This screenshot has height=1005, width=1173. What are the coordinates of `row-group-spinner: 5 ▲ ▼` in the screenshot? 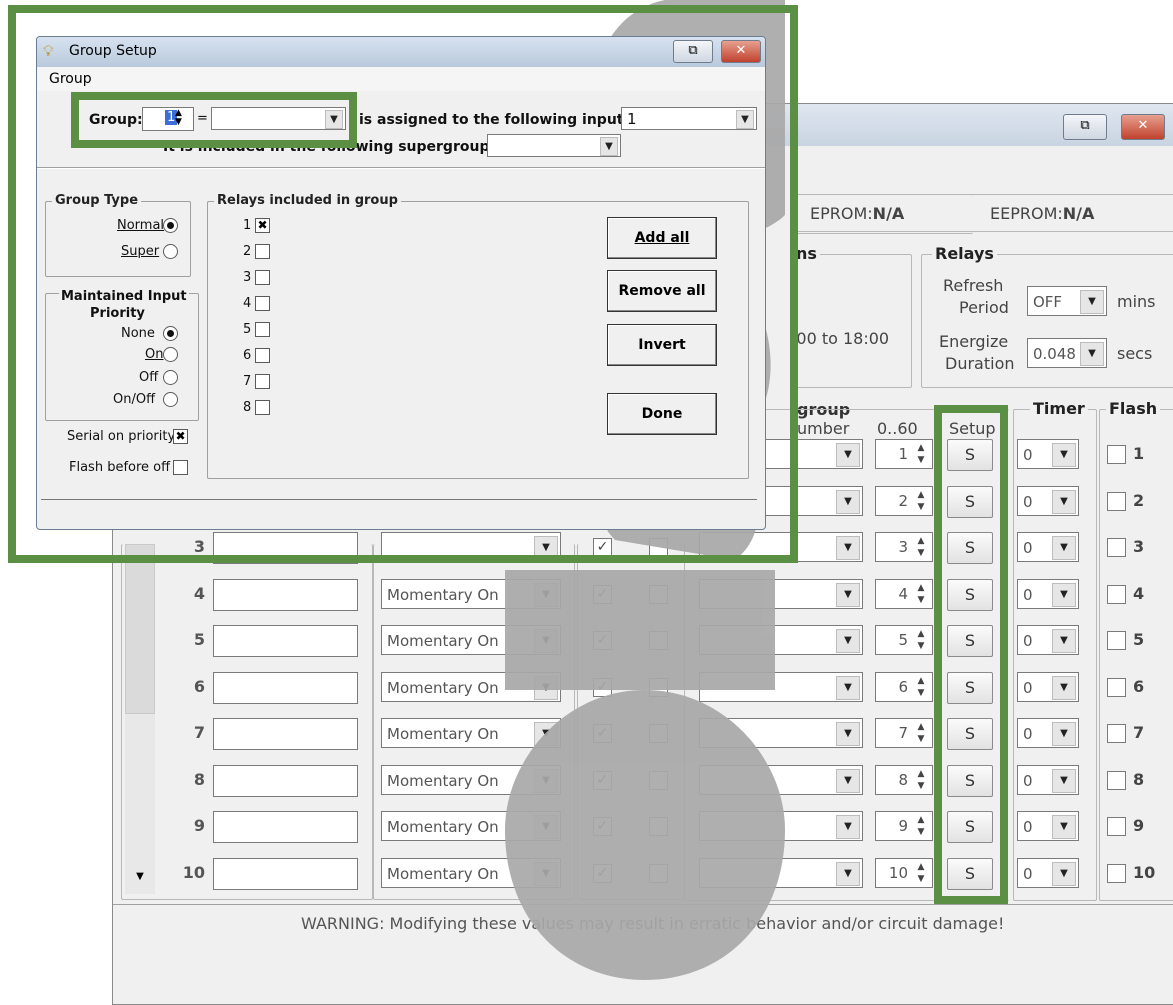 It's located at (904, 640).